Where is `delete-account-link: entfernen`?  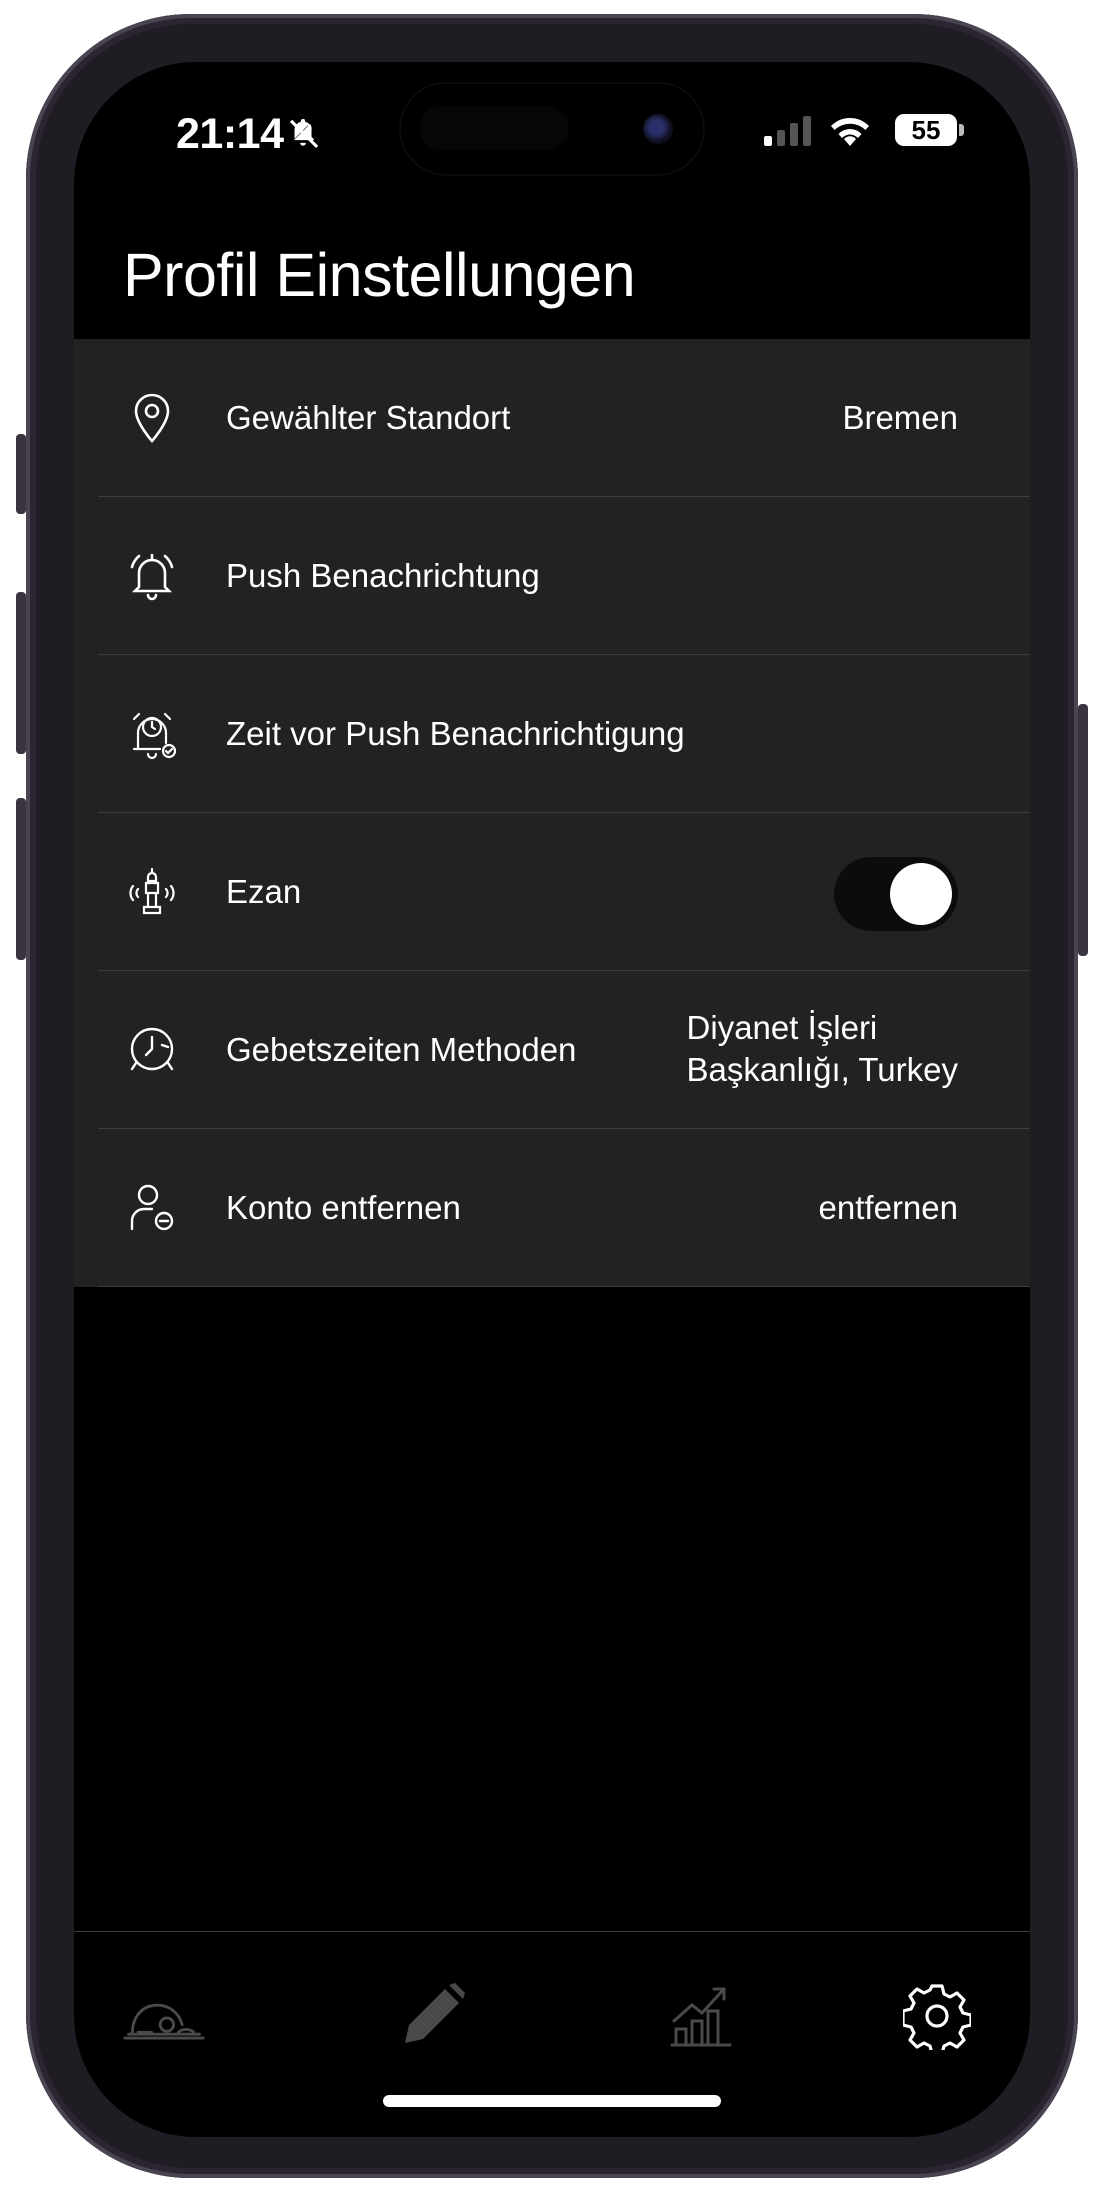
delete-account-link: entfernen is located at coordinates (888, 1208).